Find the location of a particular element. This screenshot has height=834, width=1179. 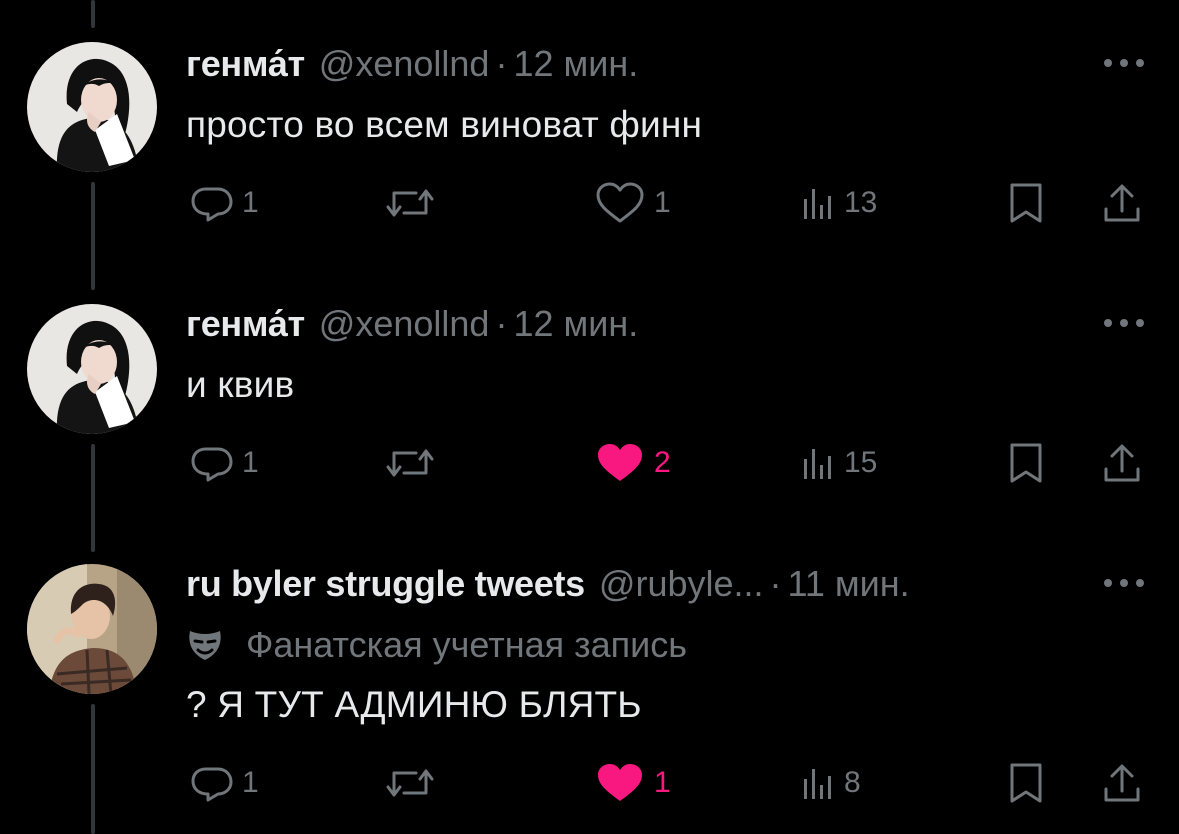

share-icon is located at coordinates (1122, 783).